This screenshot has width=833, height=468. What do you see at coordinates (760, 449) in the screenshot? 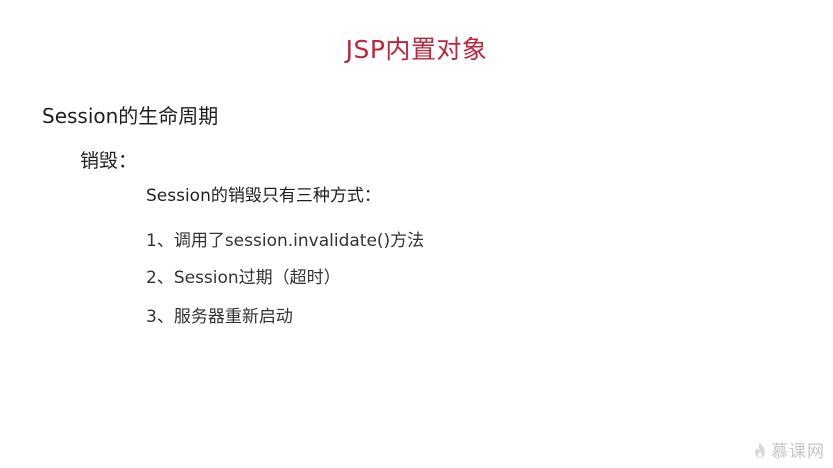
I see `flame-logo-icon` at bounding box center [760, 449].